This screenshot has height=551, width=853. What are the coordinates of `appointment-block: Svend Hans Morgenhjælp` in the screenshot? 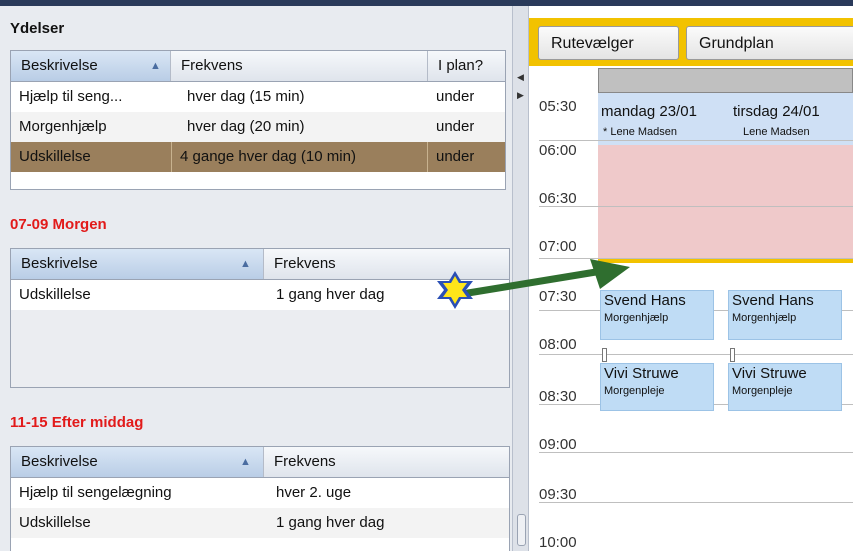 It's located at (785, 315).